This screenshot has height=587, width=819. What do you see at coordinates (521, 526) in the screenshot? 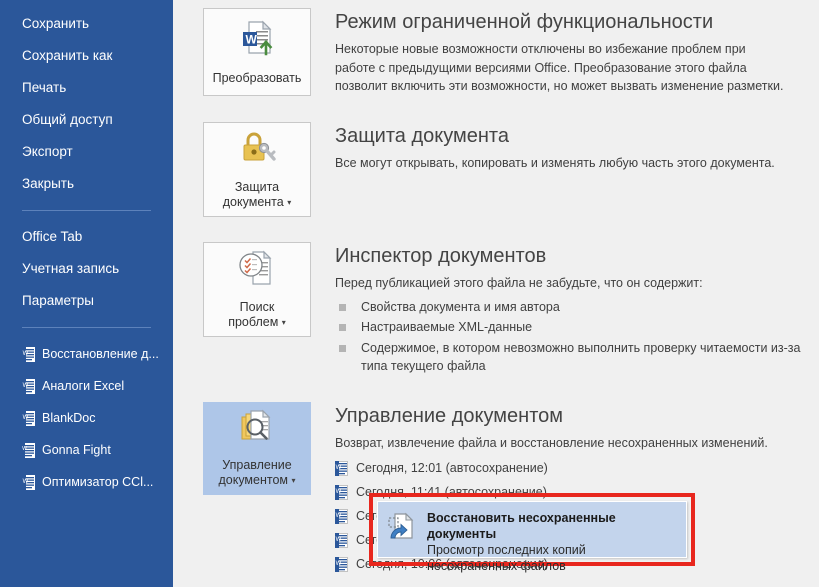
I see `flyout-title: Восстановить несохраненные документы` at bounding box center [521, 526].